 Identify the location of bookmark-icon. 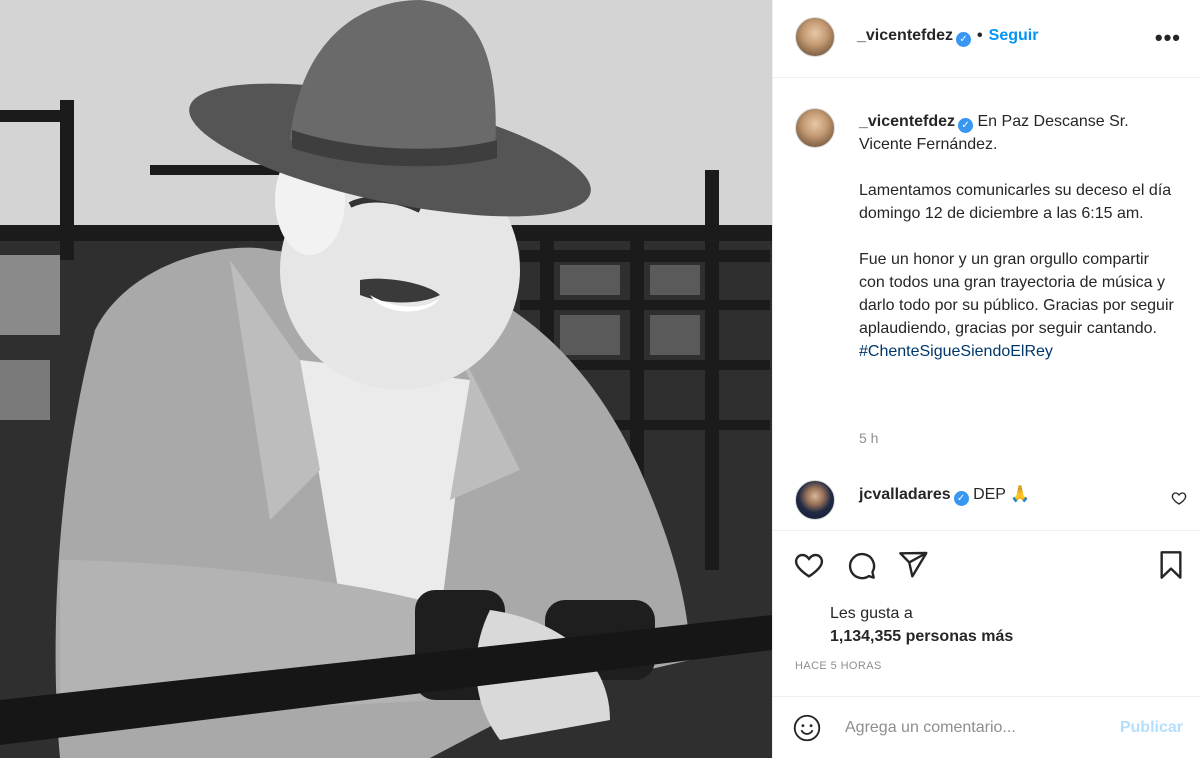
(1171, 565).